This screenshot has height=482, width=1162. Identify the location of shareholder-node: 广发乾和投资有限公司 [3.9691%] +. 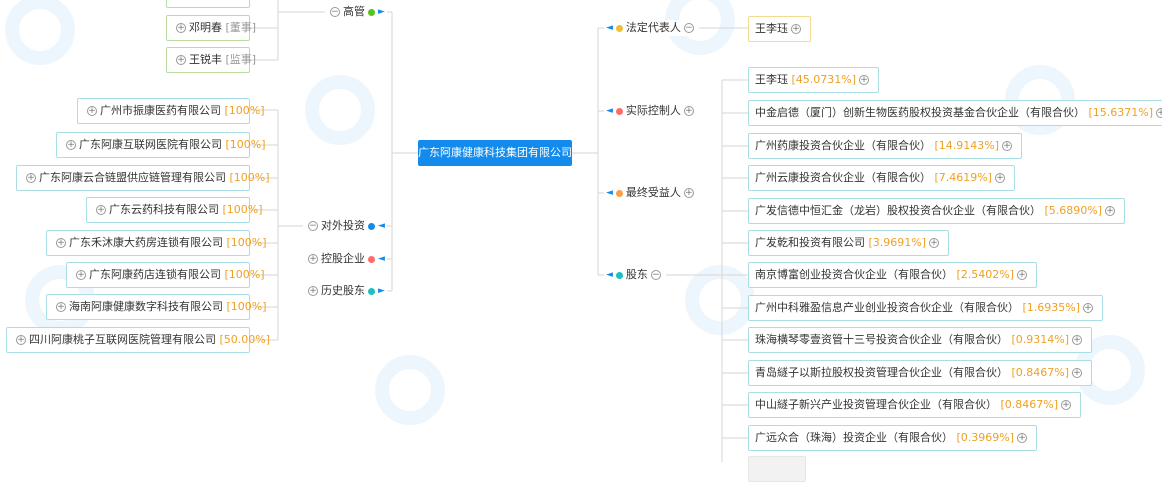
(849, 243).